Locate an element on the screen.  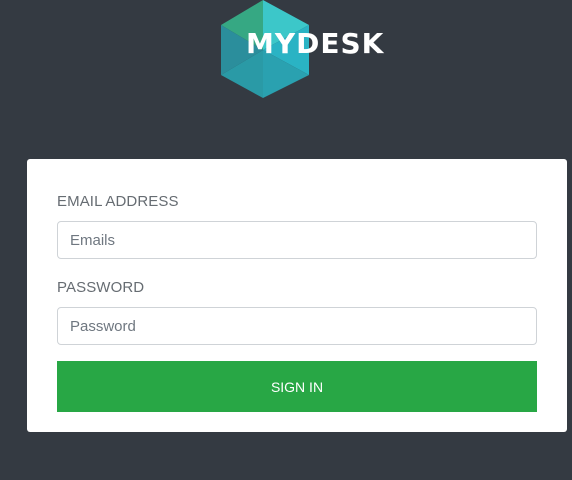
password-label: PASSWORD is located at coordinates (101, 287).